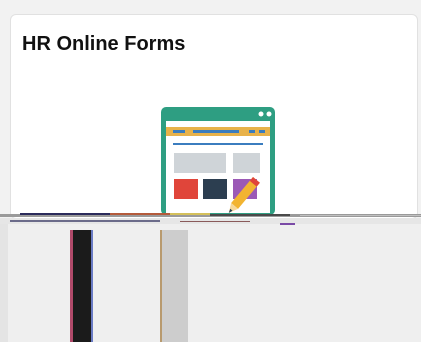 This screenshot has width=421, height=342. Describe the element at coordinates (215, 189) in the screenshot. I see `dark-block` at that location.